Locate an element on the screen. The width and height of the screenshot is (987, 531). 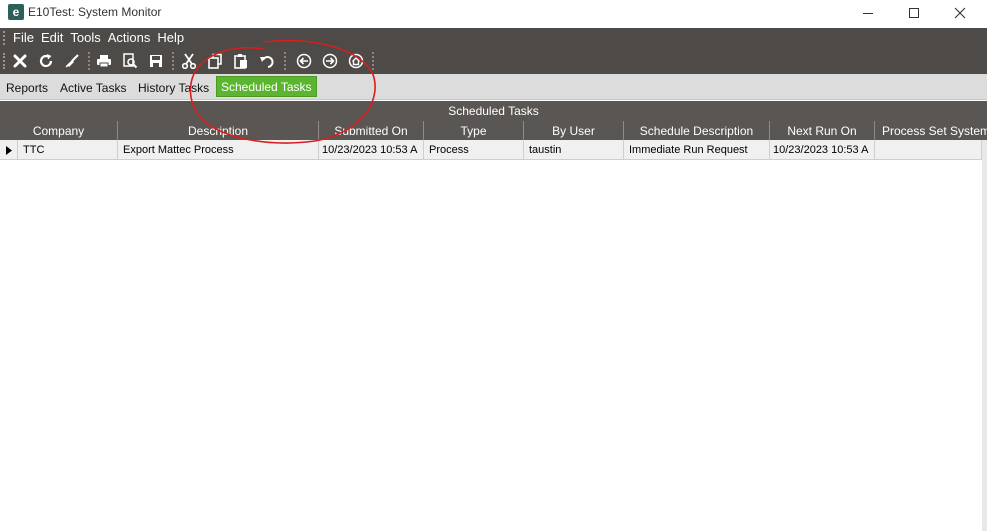
window-title: E10Test: System Monitor is located at coordinates (95, 12).